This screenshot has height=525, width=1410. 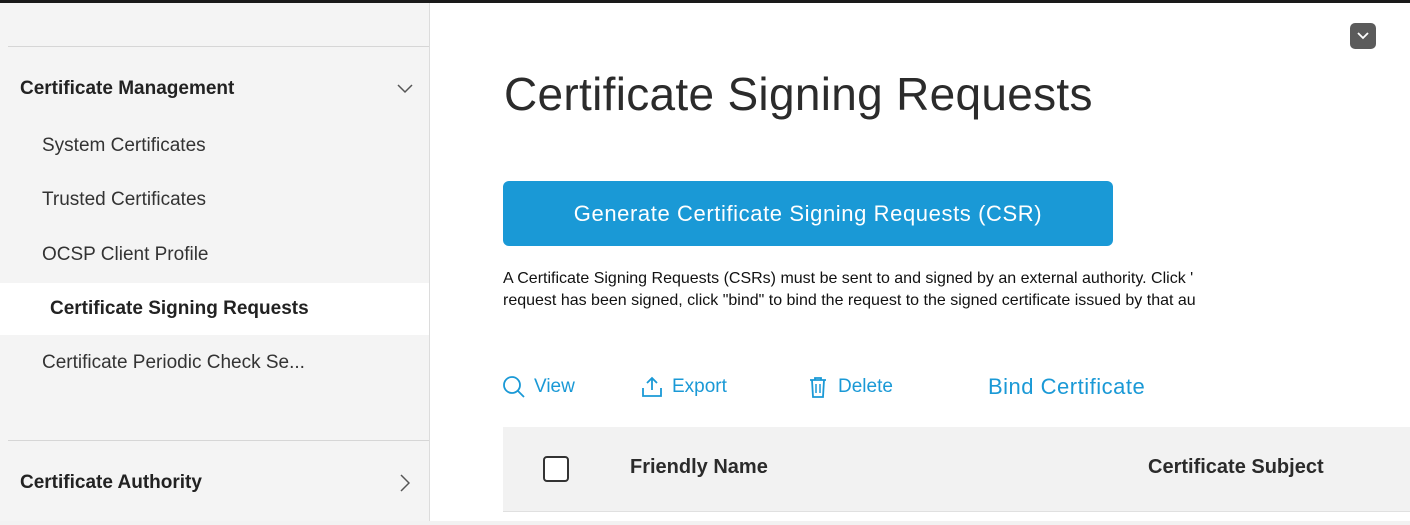 What do you see at coordinates (217, 483) in the screenshot?
I see `sidebar-group-certificate-authority: Certificate Authority` at bounding box center [217, 483].